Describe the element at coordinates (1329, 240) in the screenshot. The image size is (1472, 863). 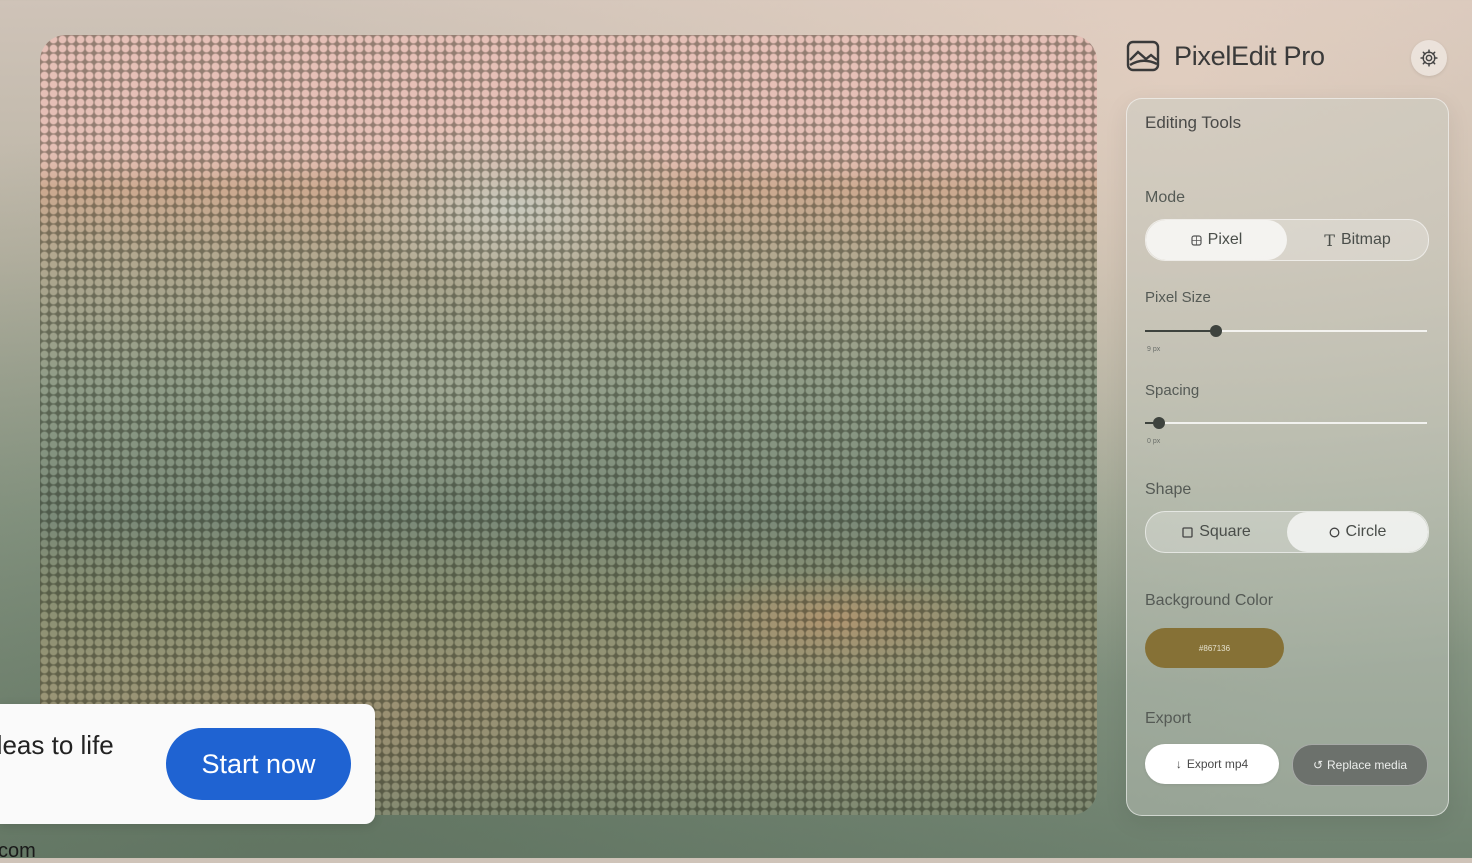
I see `text-t-icon: T` at that location.